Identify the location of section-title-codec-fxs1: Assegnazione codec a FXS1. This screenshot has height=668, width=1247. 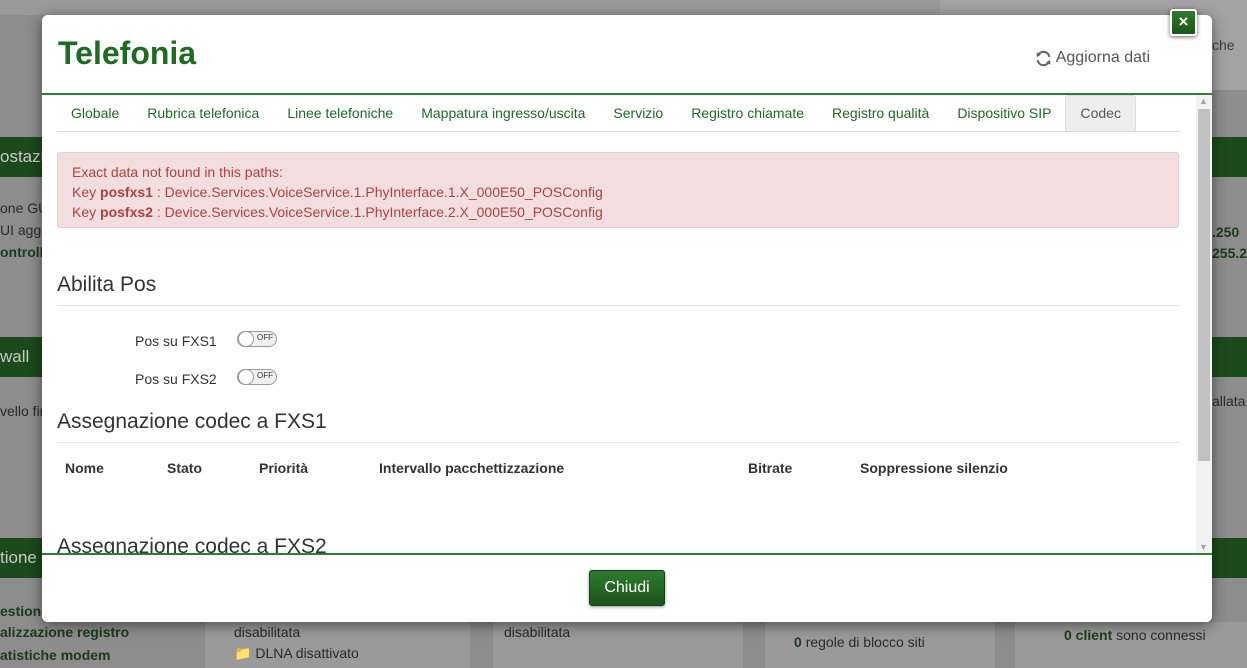
(192, 421).